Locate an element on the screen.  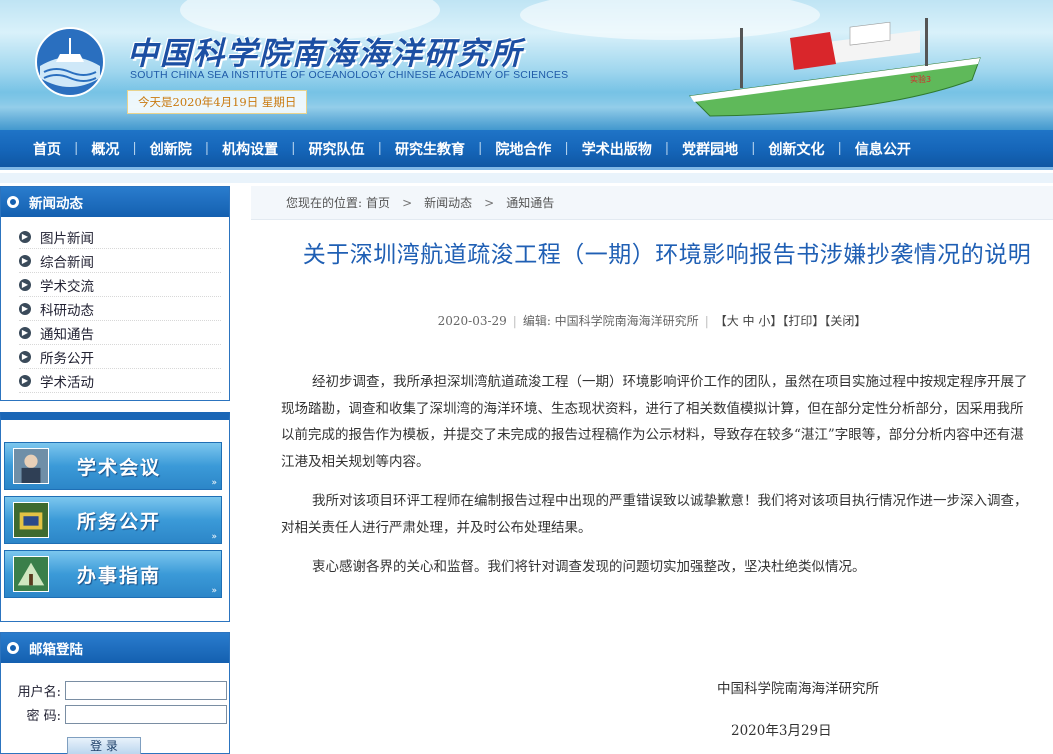
today-date: 今天是2020年4月19日 星期日 is located at coordinates (217, 102).